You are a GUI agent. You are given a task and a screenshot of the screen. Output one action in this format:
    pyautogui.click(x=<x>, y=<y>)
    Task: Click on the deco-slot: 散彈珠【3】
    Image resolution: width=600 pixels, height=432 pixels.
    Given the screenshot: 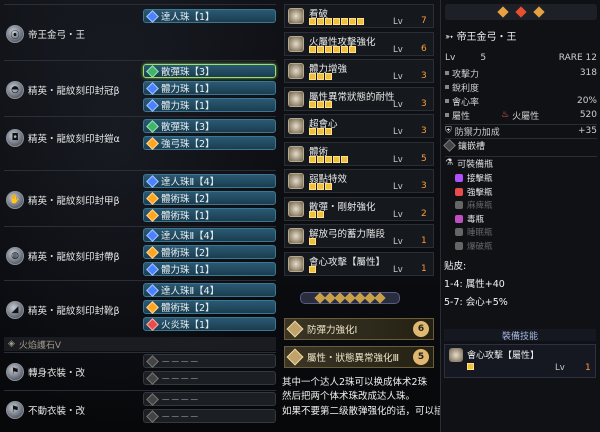 What is the action you would take?
    pyautogui.click(x=209, y=126)
    